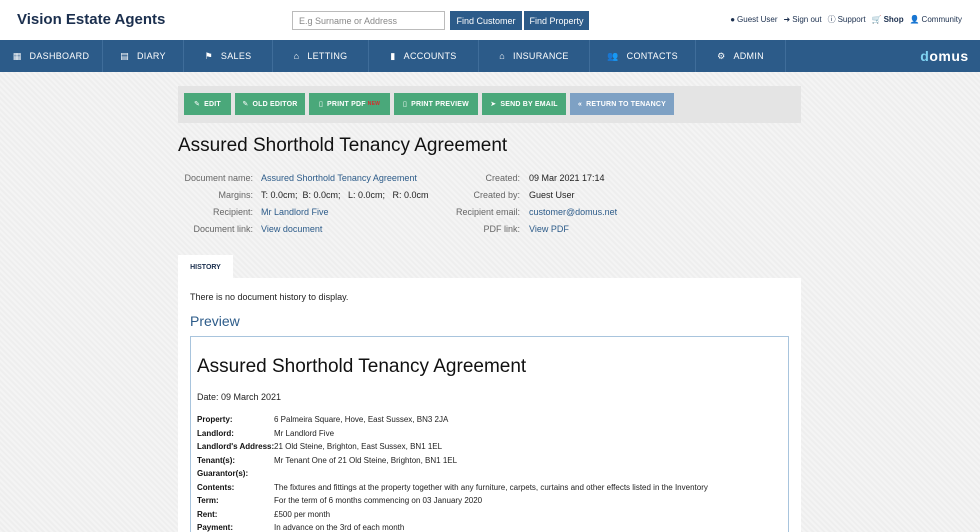 This screenshot has height=532, width=980. What do you see at coordinates (235, 195) in the screenshot?
I see `margins-label: Margins:` at bounding box center [235, 195].